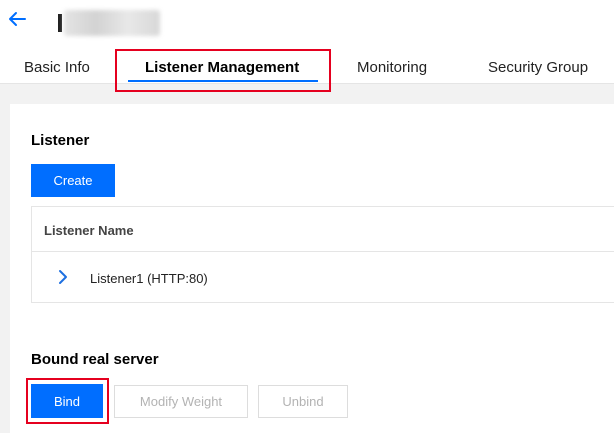 The image size is (614, 433). Describe the element at coordinates (538, 69) in the screenshot. I see `tab-security-group: Security Group` at that location.